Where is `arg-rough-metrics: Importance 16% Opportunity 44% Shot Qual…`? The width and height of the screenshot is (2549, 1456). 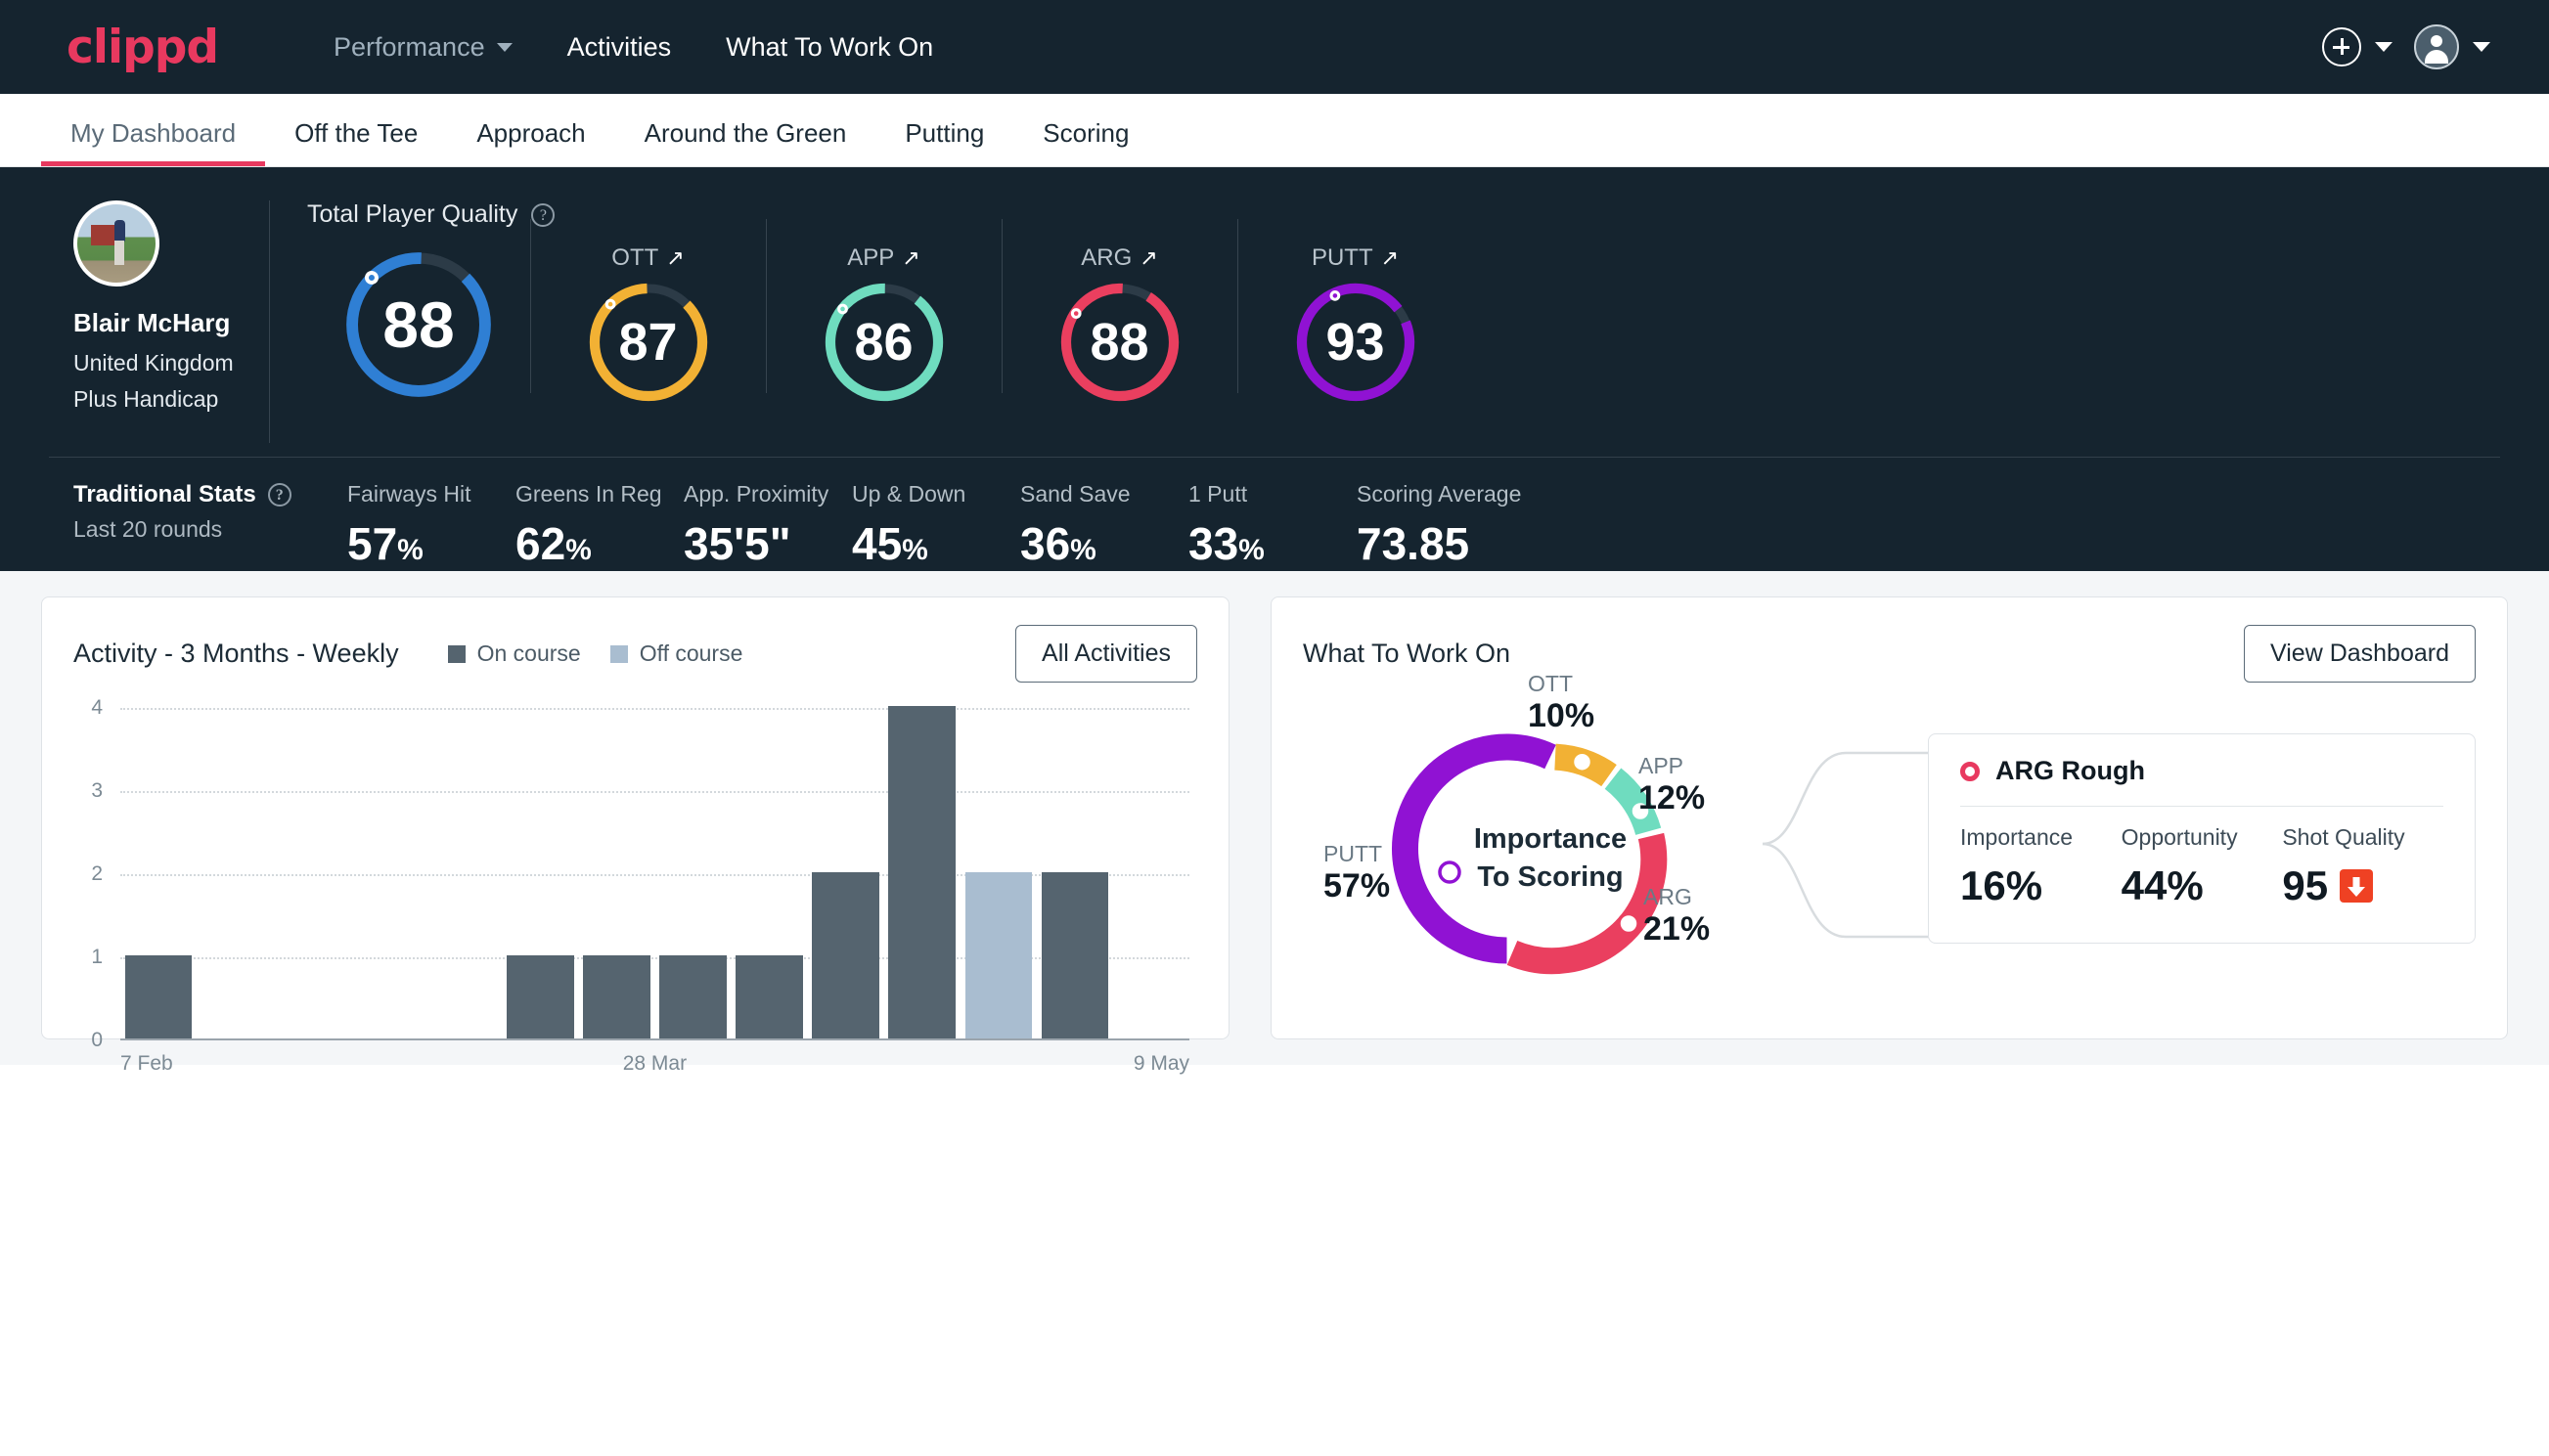 arg-rough-metrics: Importance 16% Opportunity 44% Shot Qual… is located at coordinates (2202, 866).